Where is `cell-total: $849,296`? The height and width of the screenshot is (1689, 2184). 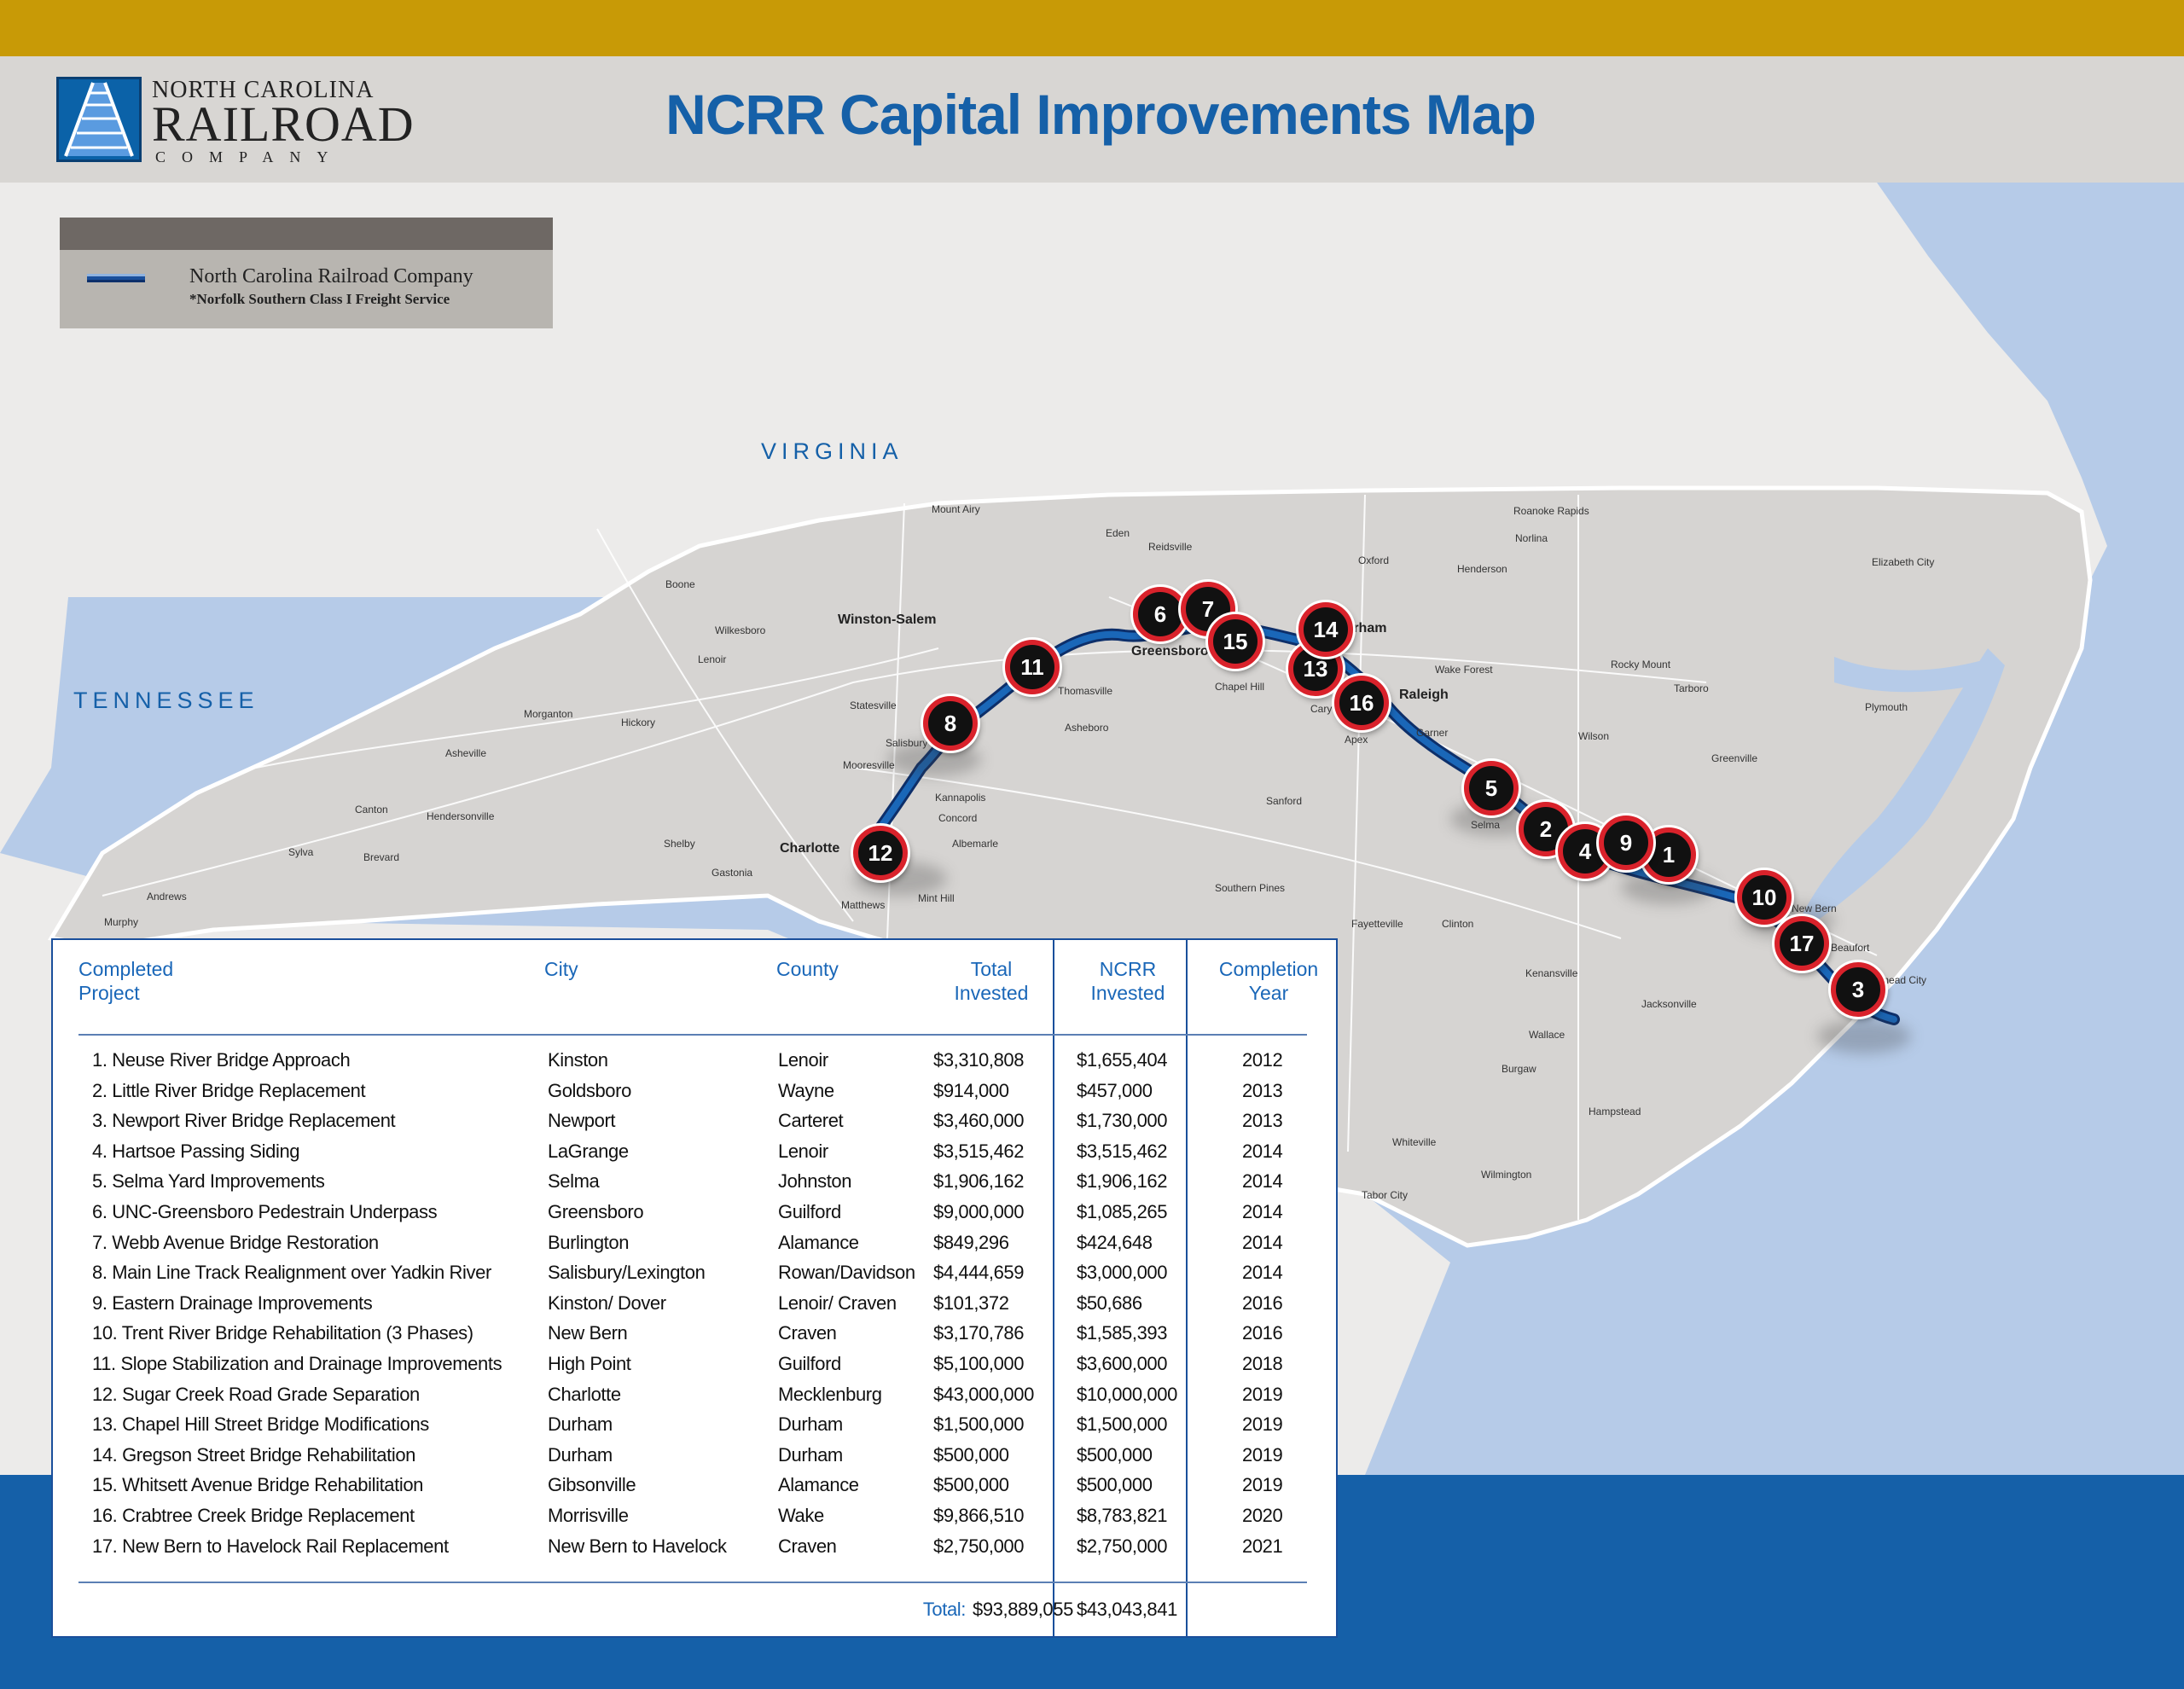
cell-total: $849,296 is located at coordinates (971, 1242).